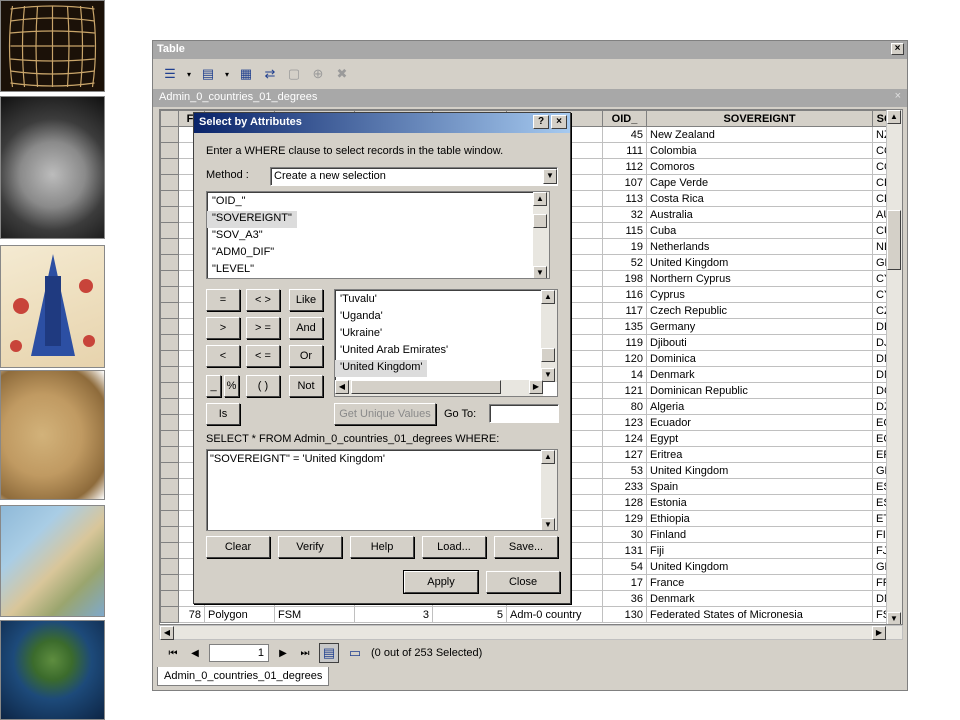  Describe the element at coordinates (624, 150) in the screenshot. I see `cell-oid: 111` at that location.